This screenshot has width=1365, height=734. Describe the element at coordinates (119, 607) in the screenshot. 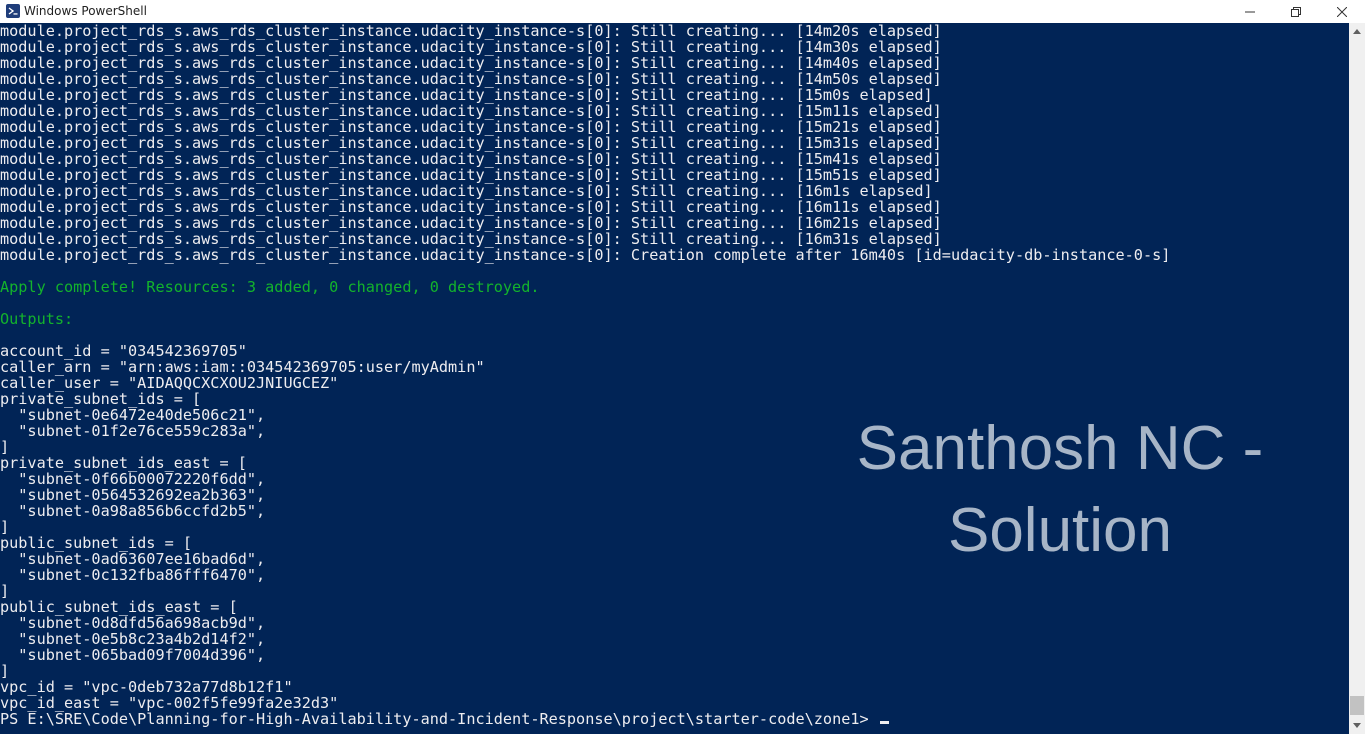

I see `console-line: public_subnet_ids_east = [` at that location.